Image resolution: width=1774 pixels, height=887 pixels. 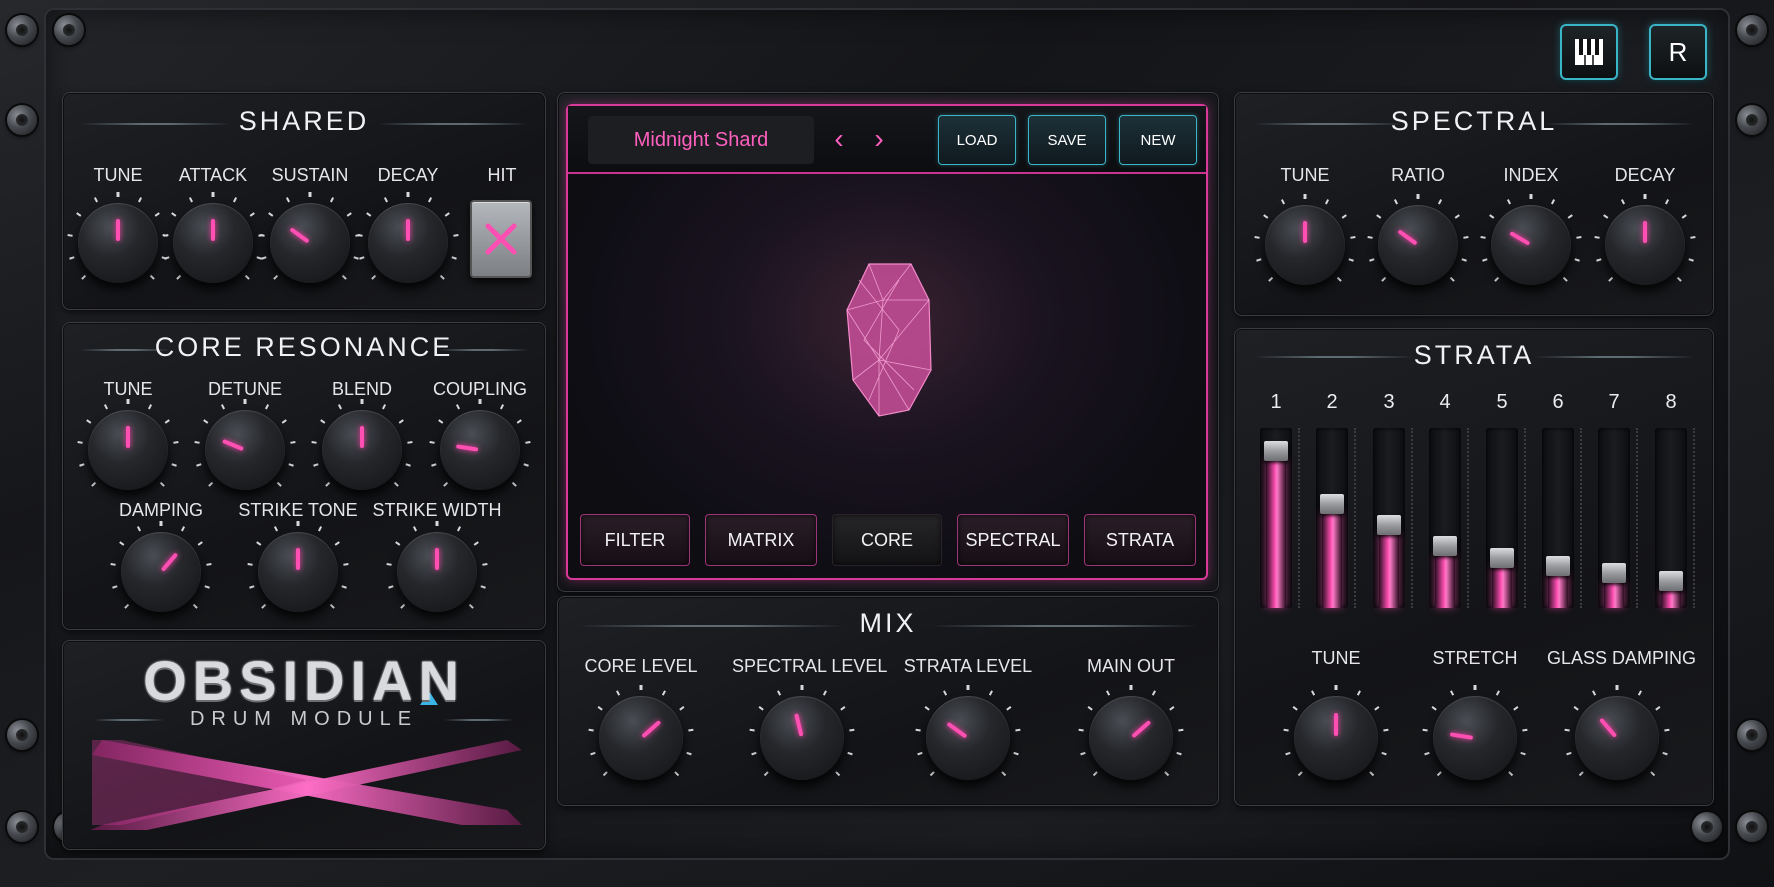 I want to click on tab-spectral: SPECTRAL, so click(x=1013, y=540).